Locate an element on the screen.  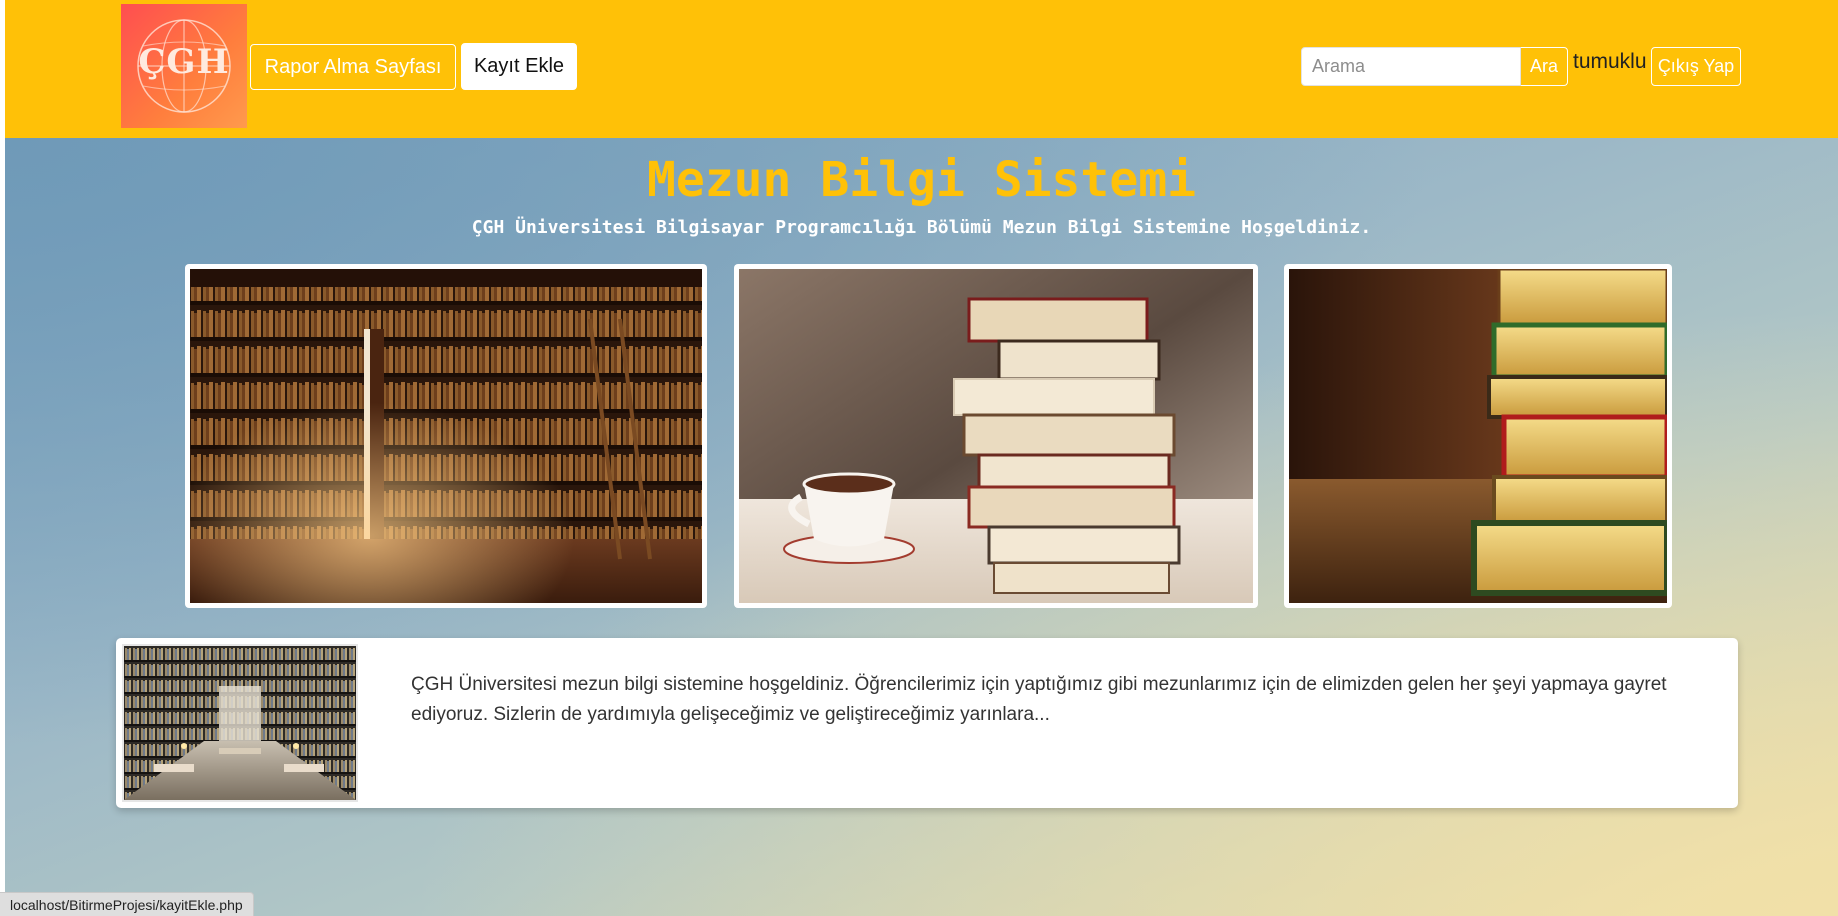
library-bookshelves-image is located at coordinates (446, 436).